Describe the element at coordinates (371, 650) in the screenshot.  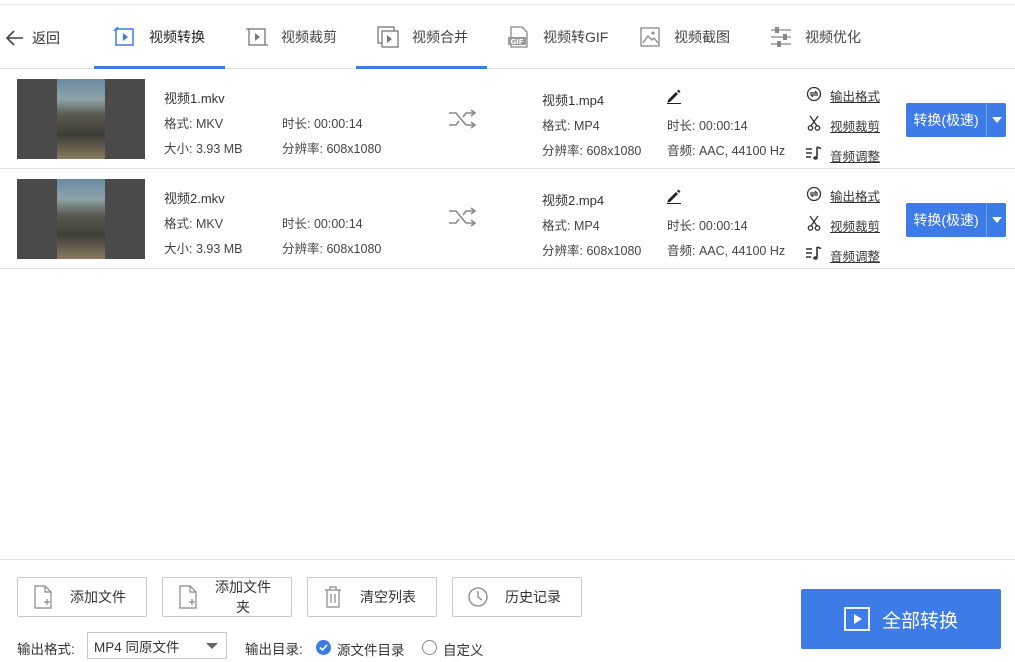
I see `source-dir-label: 源文件目录` at that location.